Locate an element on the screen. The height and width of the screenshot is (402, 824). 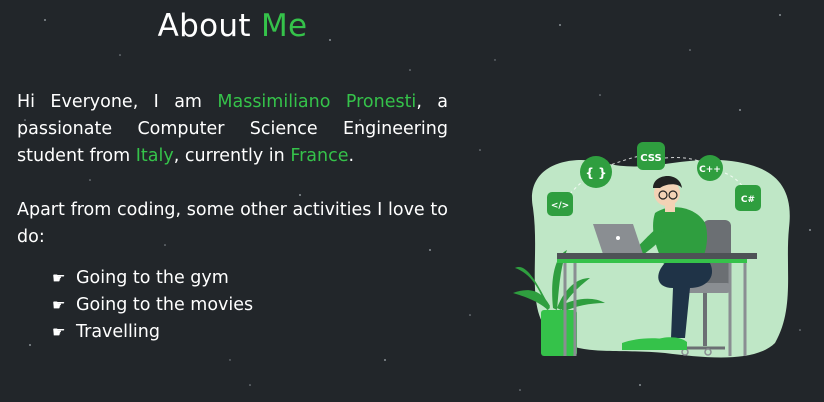
hobby-label: Going to the gym is located at coordinates (152, 278).